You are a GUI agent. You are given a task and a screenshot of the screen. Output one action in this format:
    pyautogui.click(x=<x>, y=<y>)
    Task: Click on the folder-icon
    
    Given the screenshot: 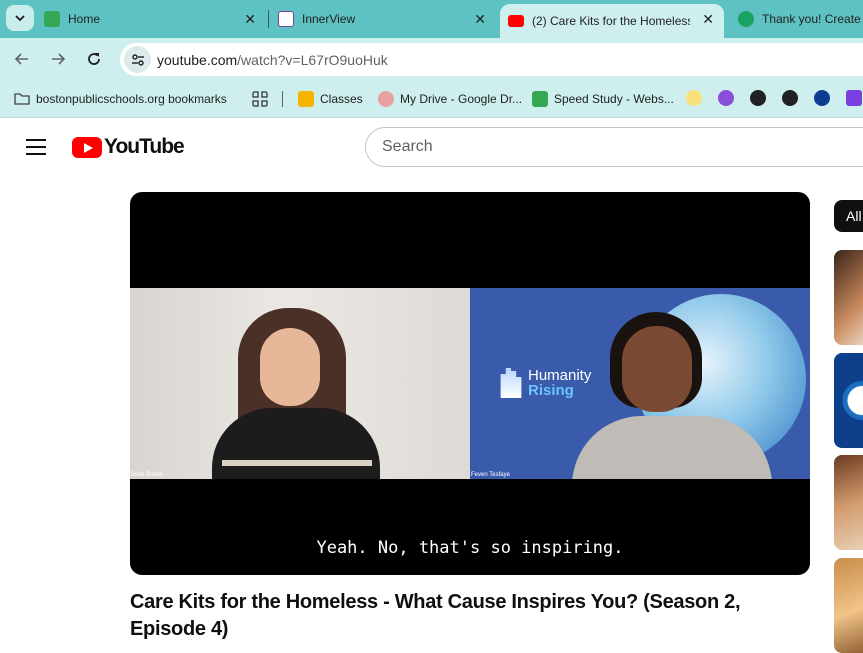 What is the action you would take?
    pyautogui.click(x=22, y=99)
    